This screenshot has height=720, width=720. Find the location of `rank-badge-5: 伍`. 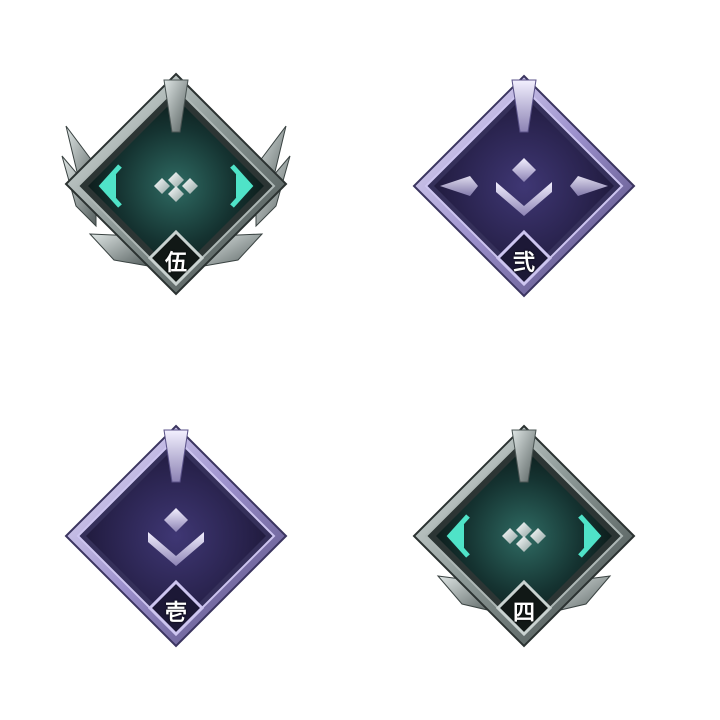

rank-badge-5: 伍 is located at coordinates (176, 186).